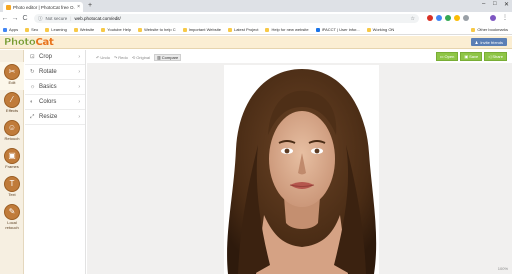 The width and height of the screenshot is (512, 274). What do you see at coordinates (256, 42) in the screenshot?
I see `app-header: Photo Cat ♟ Invite friends` at bounding box center [256, 42].